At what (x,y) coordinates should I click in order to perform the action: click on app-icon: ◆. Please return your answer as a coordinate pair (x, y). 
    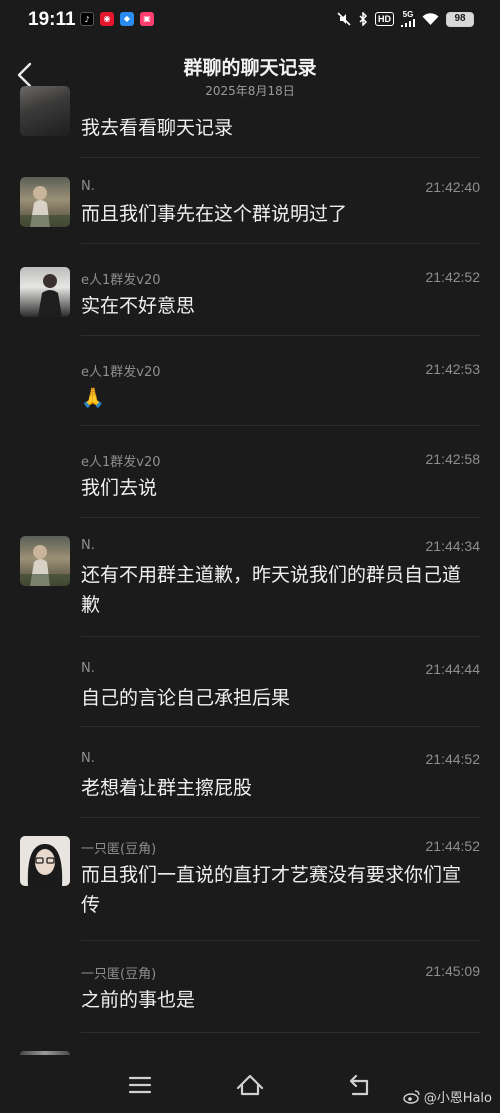
    Looking at the image, I should click on (127, 19).